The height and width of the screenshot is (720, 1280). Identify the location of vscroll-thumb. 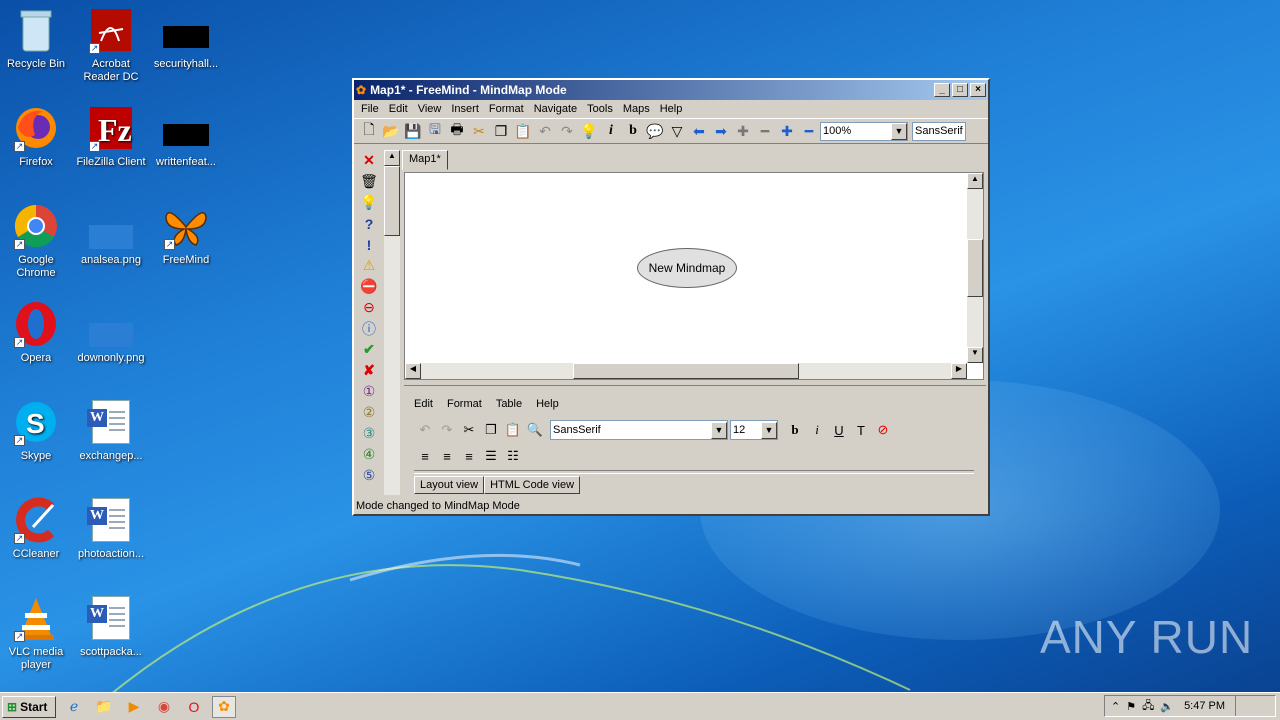
(975, 268).